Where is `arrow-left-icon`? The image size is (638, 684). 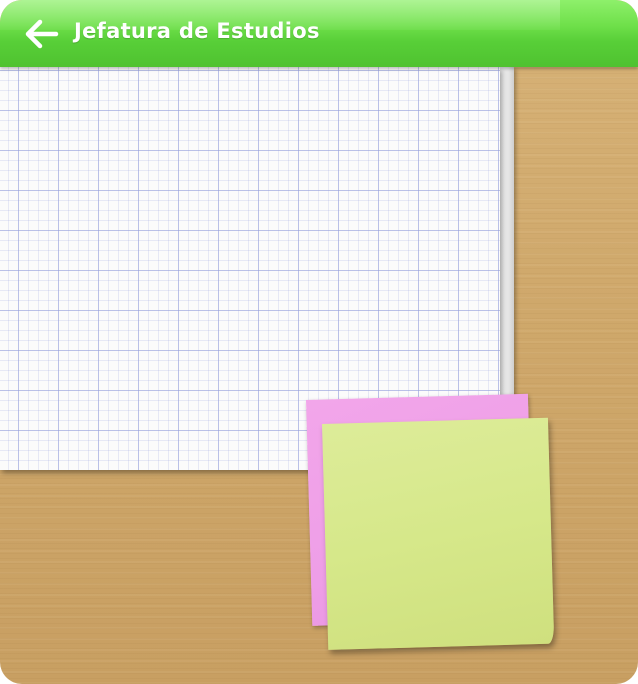
arrow-left-icon is located at coordinates (42, 34).